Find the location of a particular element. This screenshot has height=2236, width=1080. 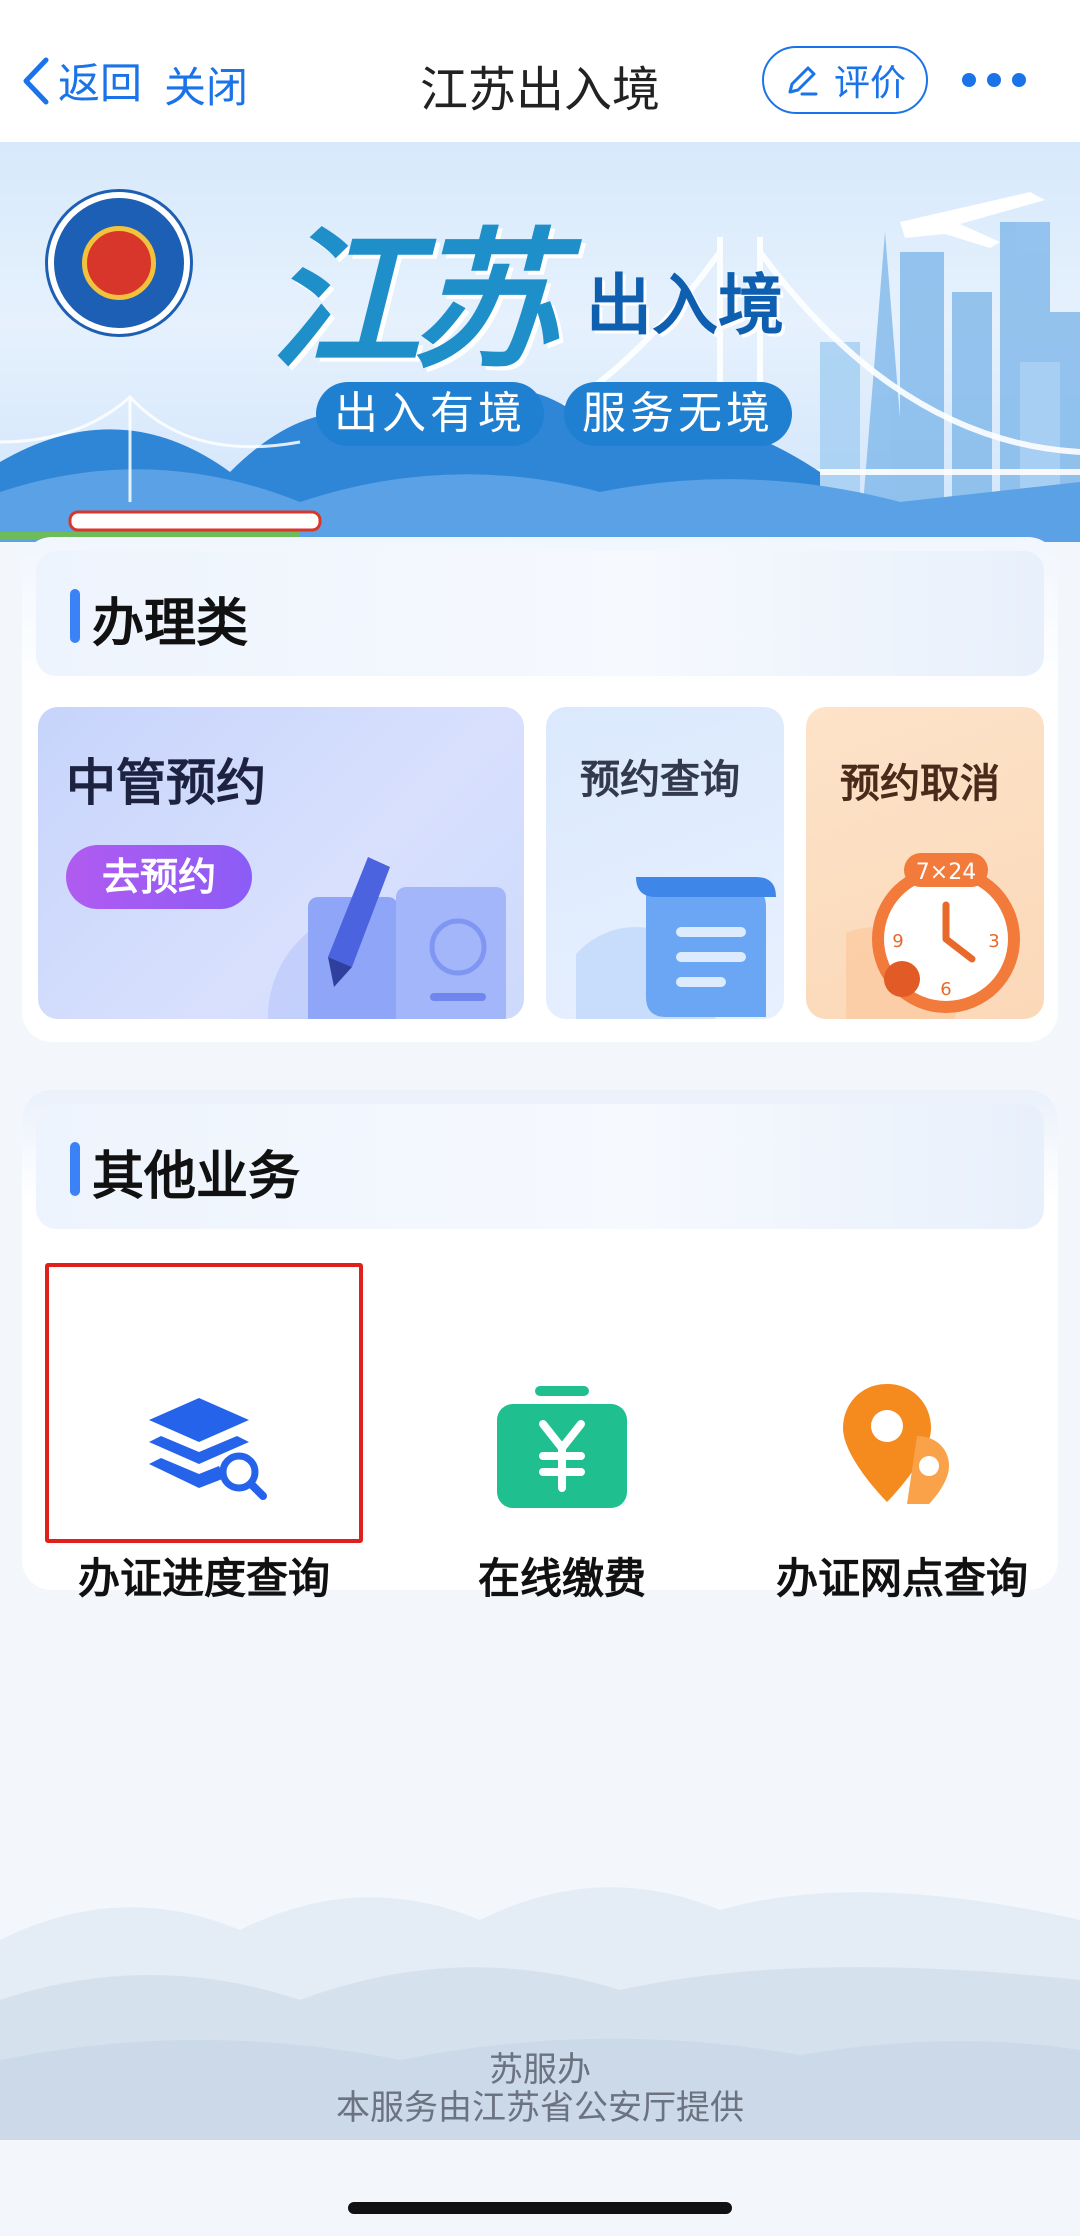

clock-number: 9 is located at coordinates (897, 941).